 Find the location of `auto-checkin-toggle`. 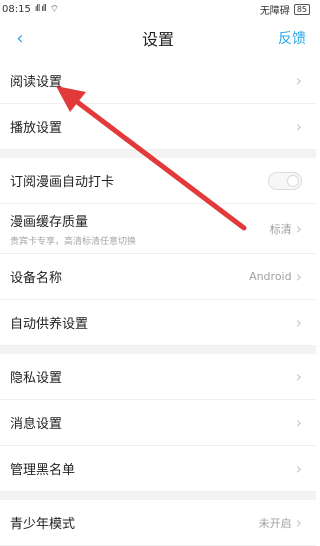

auto-checkin-toggle is located at coordinates (285, 180).